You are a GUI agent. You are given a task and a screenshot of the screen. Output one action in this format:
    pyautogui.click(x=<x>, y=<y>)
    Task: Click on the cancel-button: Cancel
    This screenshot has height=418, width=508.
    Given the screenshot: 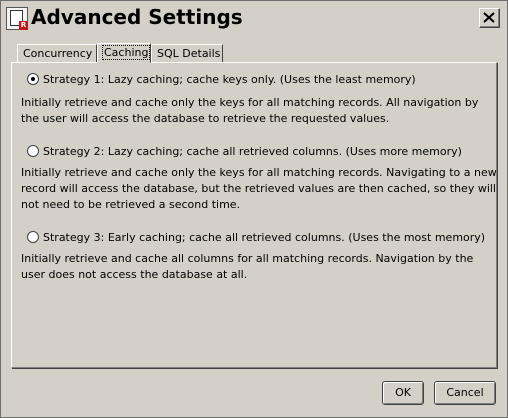 What is the action you would take?
    pyautogui.click(x=465, y=393)
    